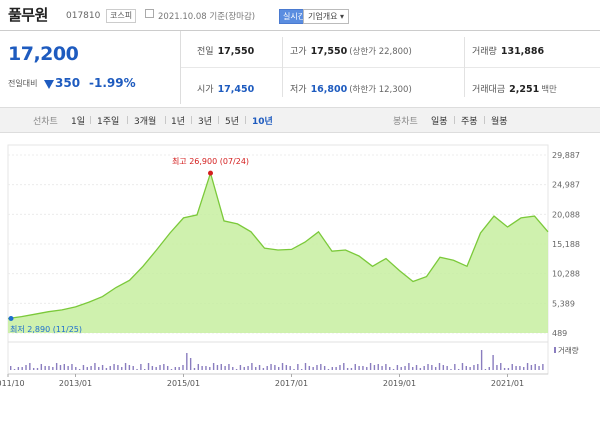 This screenshot has width=600, height=423. Describe the element at coordinates (205, 90) in the screenshot. I see `open-label: 시가` at that location.